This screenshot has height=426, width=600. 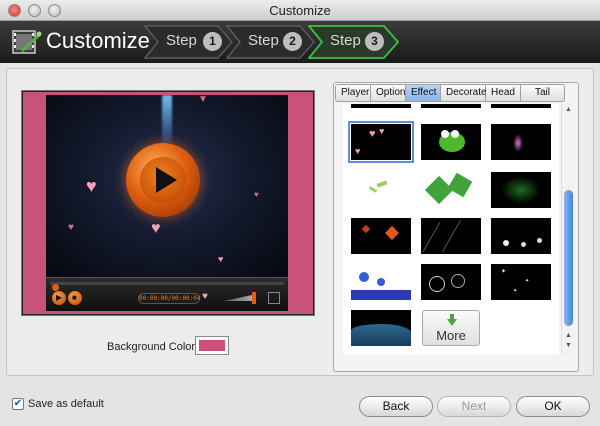 I want to click on step-1: Step 1, so click(x=189, y=42).